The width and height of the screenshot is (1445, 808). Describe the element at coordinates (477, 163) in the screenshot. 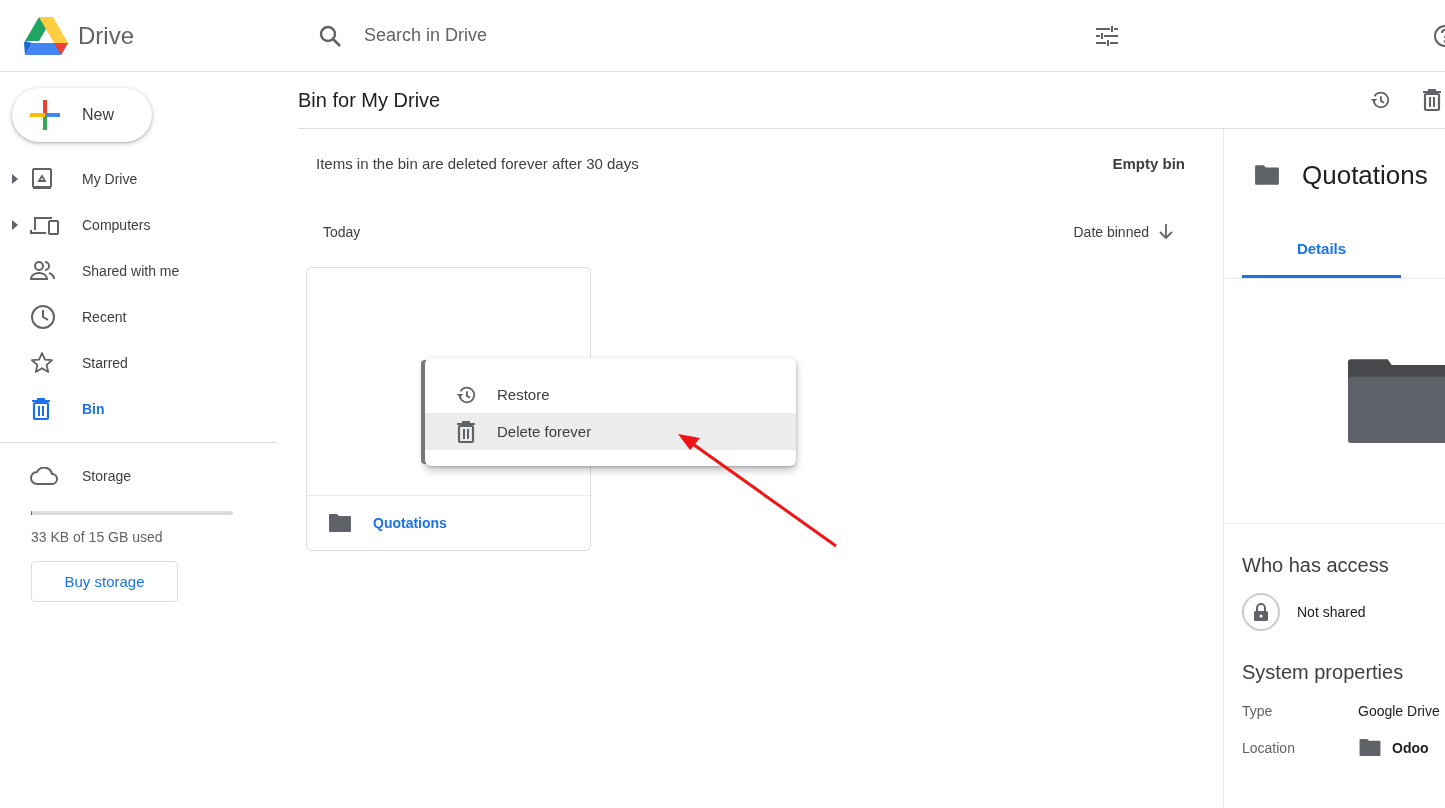

I see `bin-notice: Items in the bin are deleted forever after 30 days` at that location.